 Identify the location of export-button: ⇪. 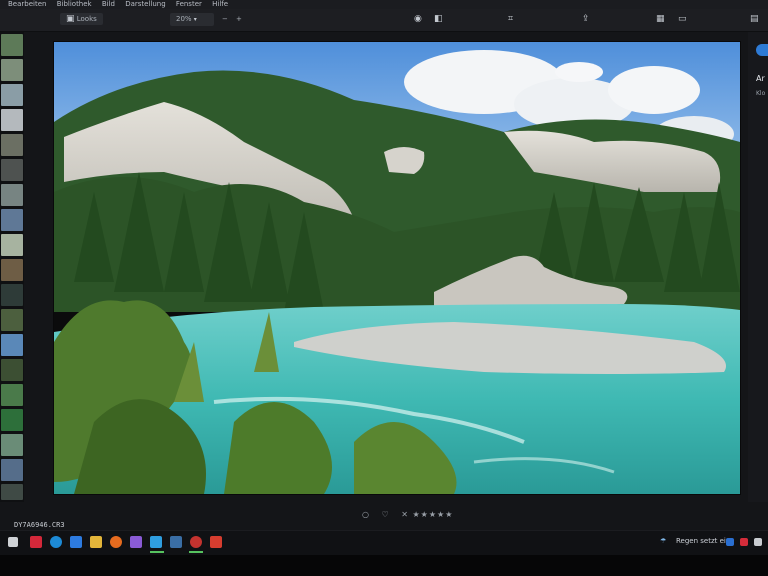
(586, 19).